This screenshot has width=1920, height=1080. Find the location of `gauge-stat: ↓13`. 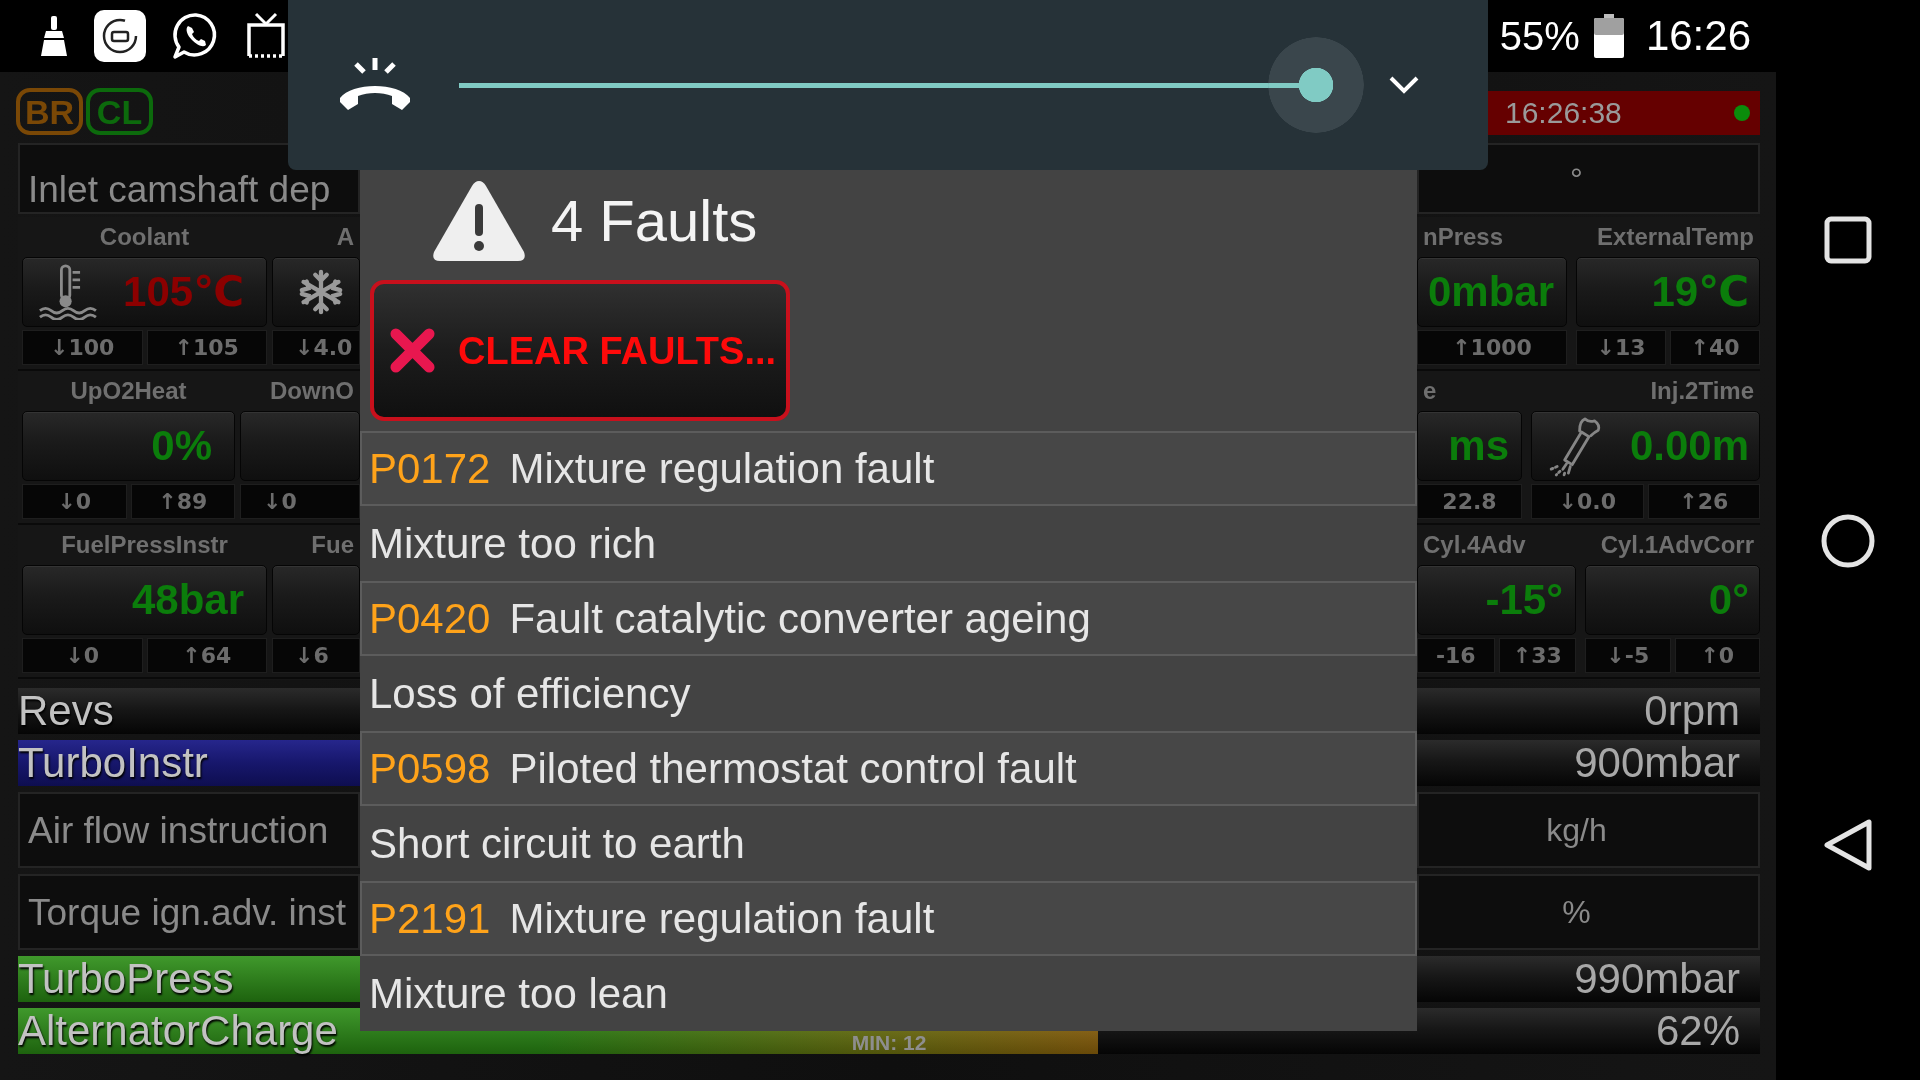

gauge-stat: ↓13 is located at coordinates (1621, 347).